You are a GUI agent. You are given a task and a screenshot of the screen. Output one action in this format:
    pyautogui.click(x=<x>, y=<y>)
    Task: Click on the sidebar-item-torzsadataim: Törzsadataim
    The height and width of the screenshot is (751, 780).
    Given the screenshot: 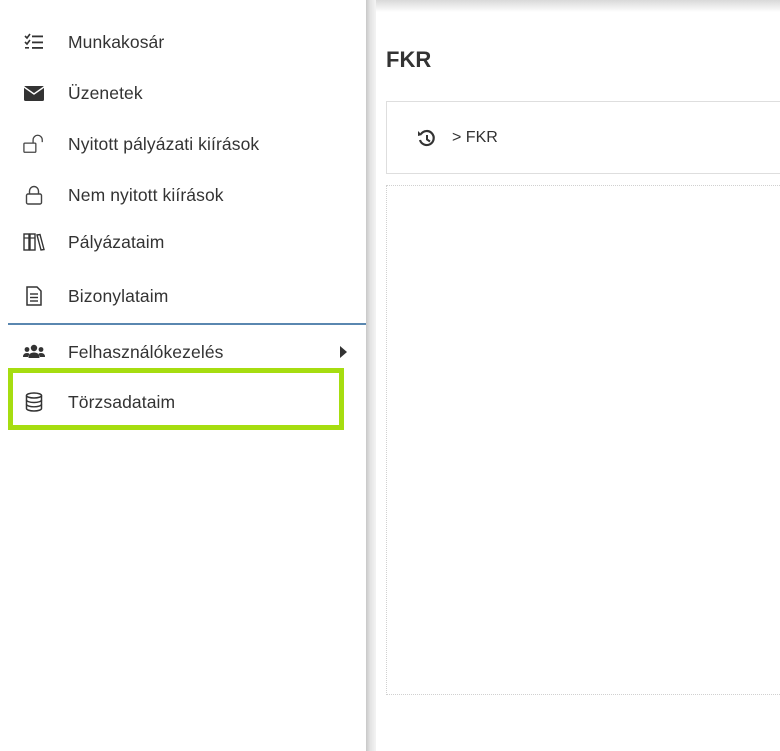 What is the action you would take?
    pyautogui.click(x=183, y=402)
    